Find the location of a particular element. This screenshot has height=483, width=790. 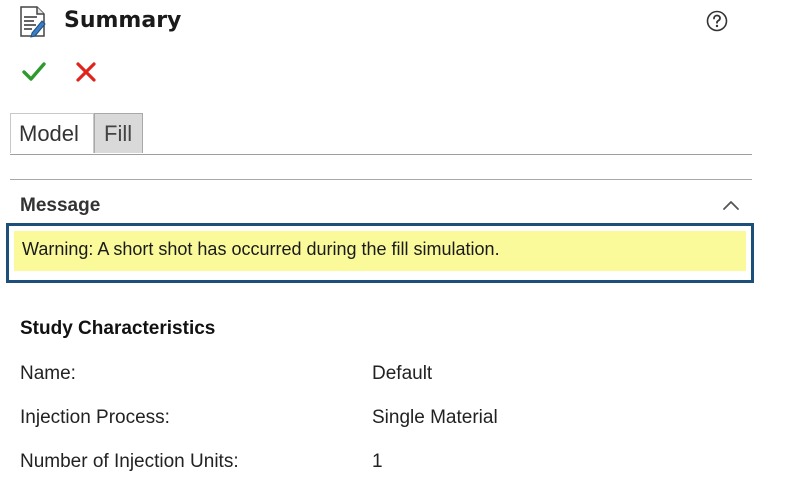

x-icon is located at coordinates (86, 72).